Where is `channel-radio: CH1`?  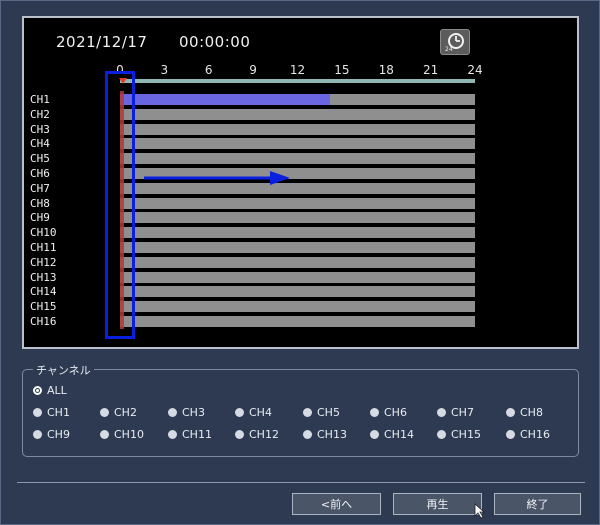 channel-radio: CH1 is located at coordinates (51, 412).